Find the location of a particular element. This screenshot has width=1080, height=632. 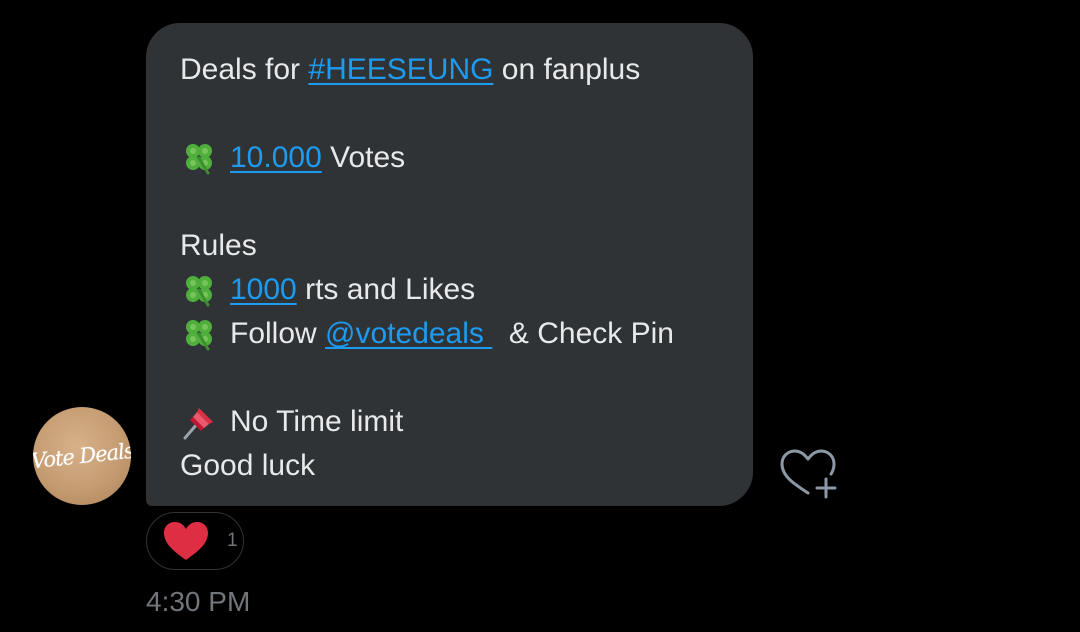

avatar-logo-text: Vote Deals is located at coordinates (82, 456).